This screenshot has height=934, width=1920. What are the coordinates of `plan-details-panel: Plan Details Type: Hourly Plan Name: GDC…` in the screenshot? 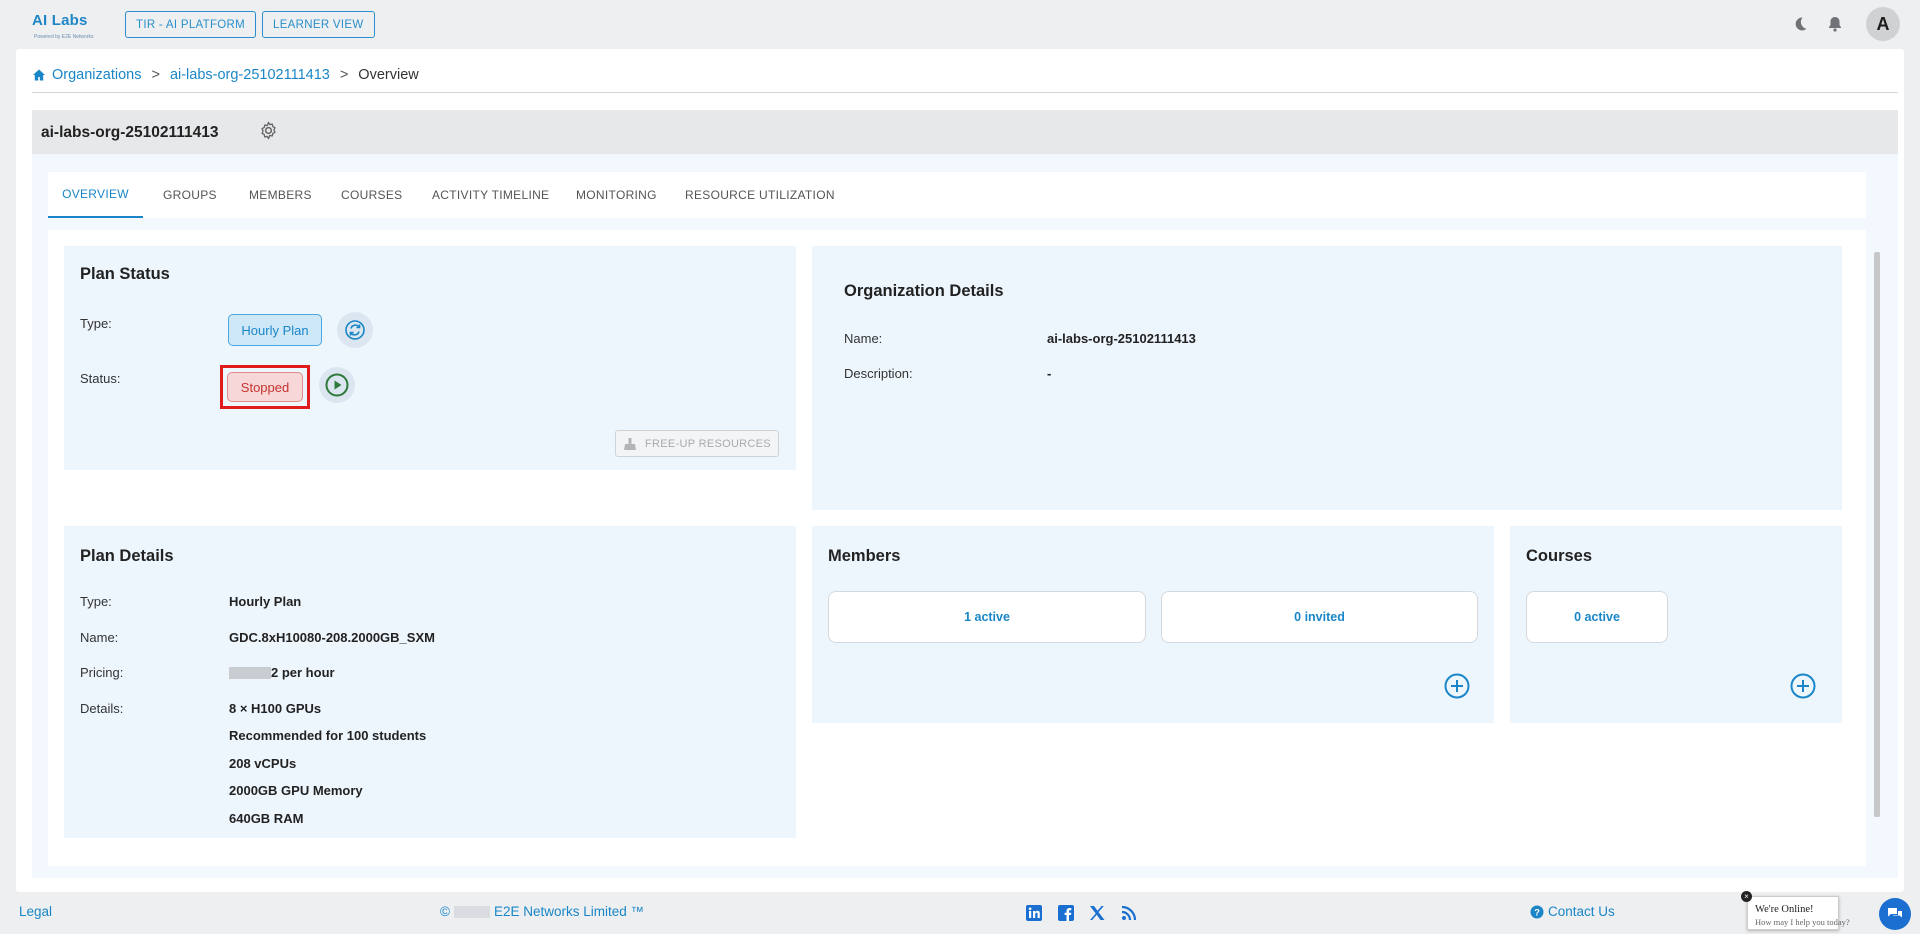 It's located at (430, 682).